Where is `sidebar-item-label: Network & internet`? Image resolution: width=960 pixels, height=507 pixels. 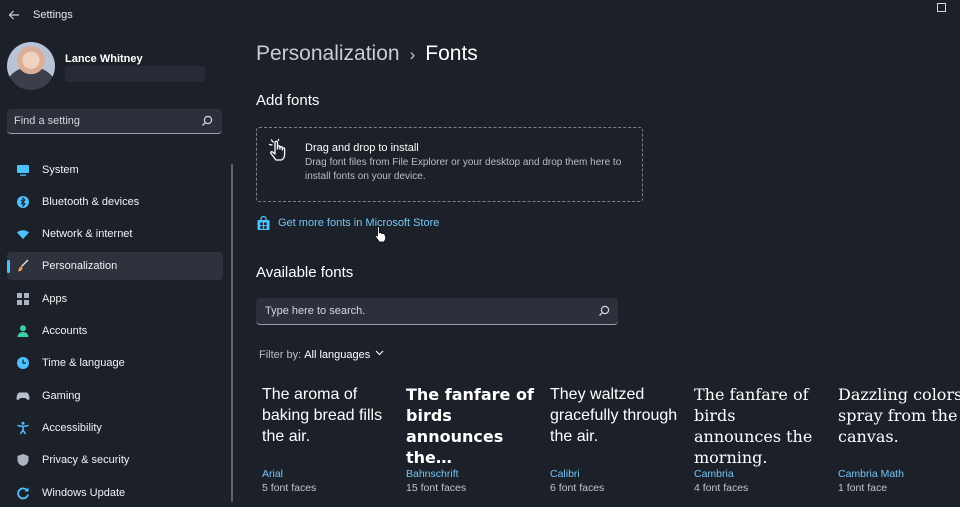 sidebar-item-label: Network & internet is located at coordinates (87, 234).